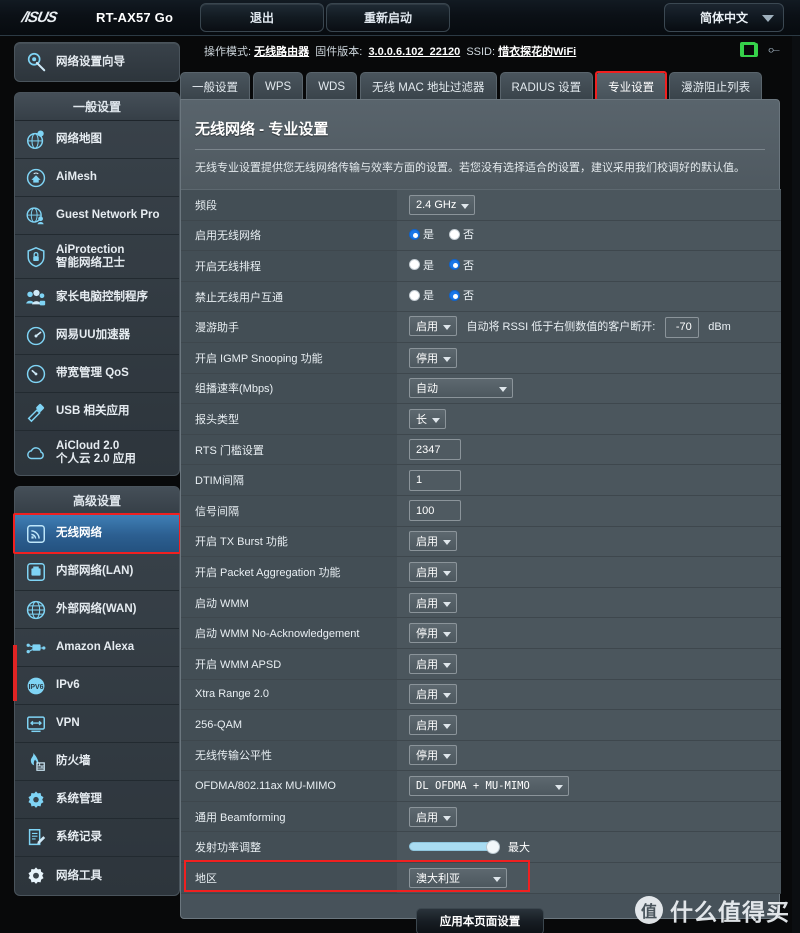 Image resolution: width=800 pixels, height=933 pixels. What do you see at coordinates (215, 86) in the screenshot?
I see `tab-general: 一般设置` at bounding box center [215, 86].